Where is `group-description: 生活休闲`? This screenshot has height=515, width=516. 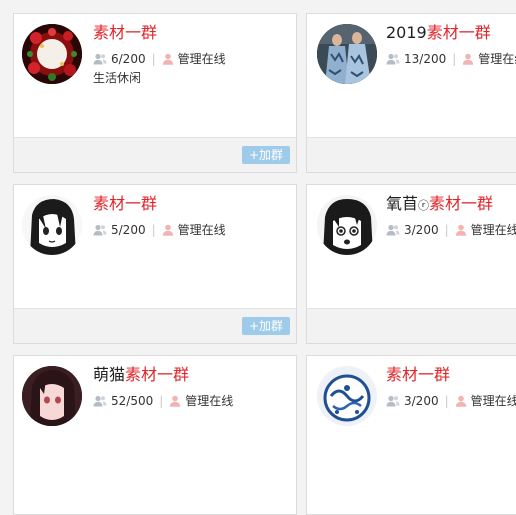
group-description: 生活休闲 is located at coordinates (117, 78).